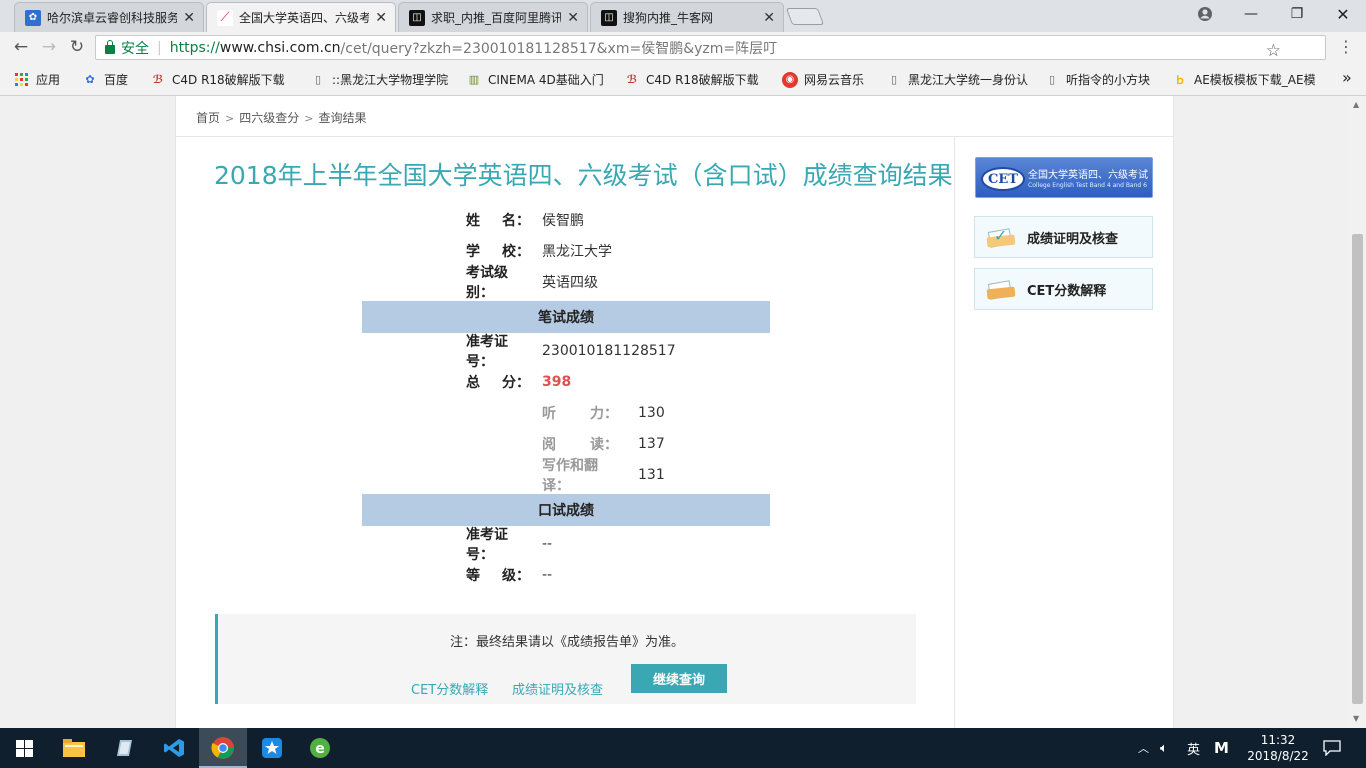 The height and width of the screenshot is (768, 1366). I want to click on note-box: 注：最终结果请以《成绩报告单》为准。 CET分数解释 成绩证明及核查 继续查询, so click(565, 659).